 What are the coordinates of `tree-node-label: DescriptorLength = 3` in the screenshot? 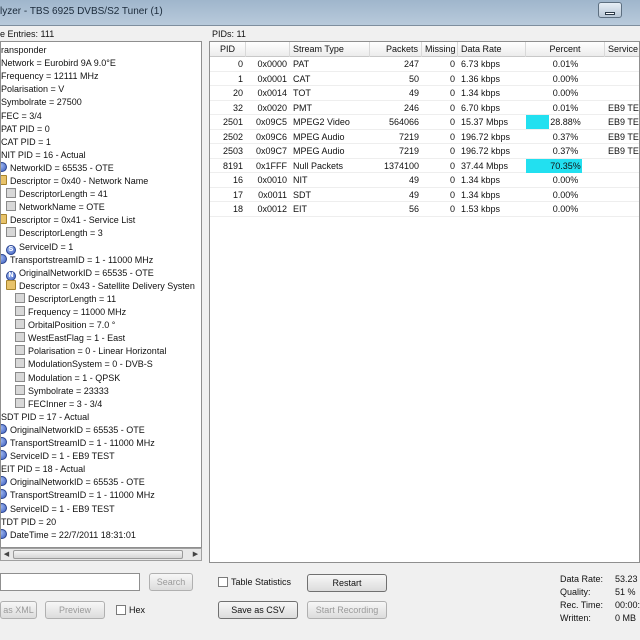 It's located at (61, 233).